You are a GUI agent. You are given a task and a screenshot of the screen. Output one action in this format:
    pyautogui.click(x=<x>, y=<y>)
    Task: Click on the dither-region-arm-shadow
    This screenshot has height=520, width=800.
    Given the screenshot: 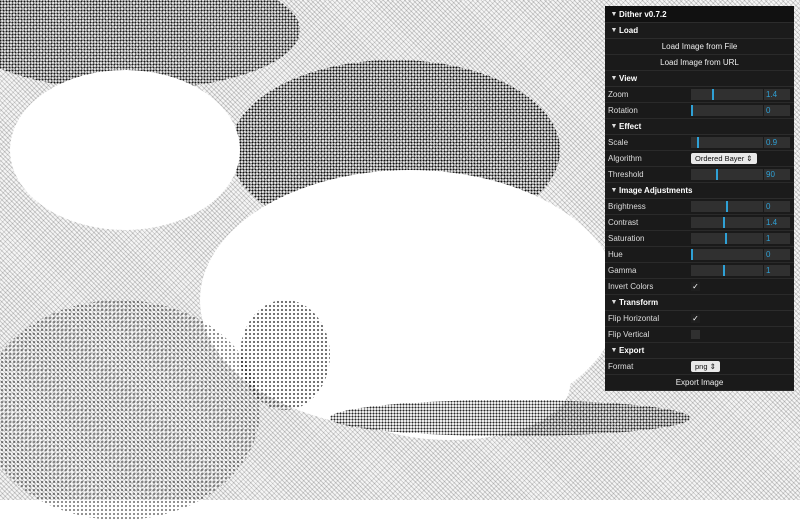 What is the action you would take?
    pyautogui.click(x=510, y=418)
    